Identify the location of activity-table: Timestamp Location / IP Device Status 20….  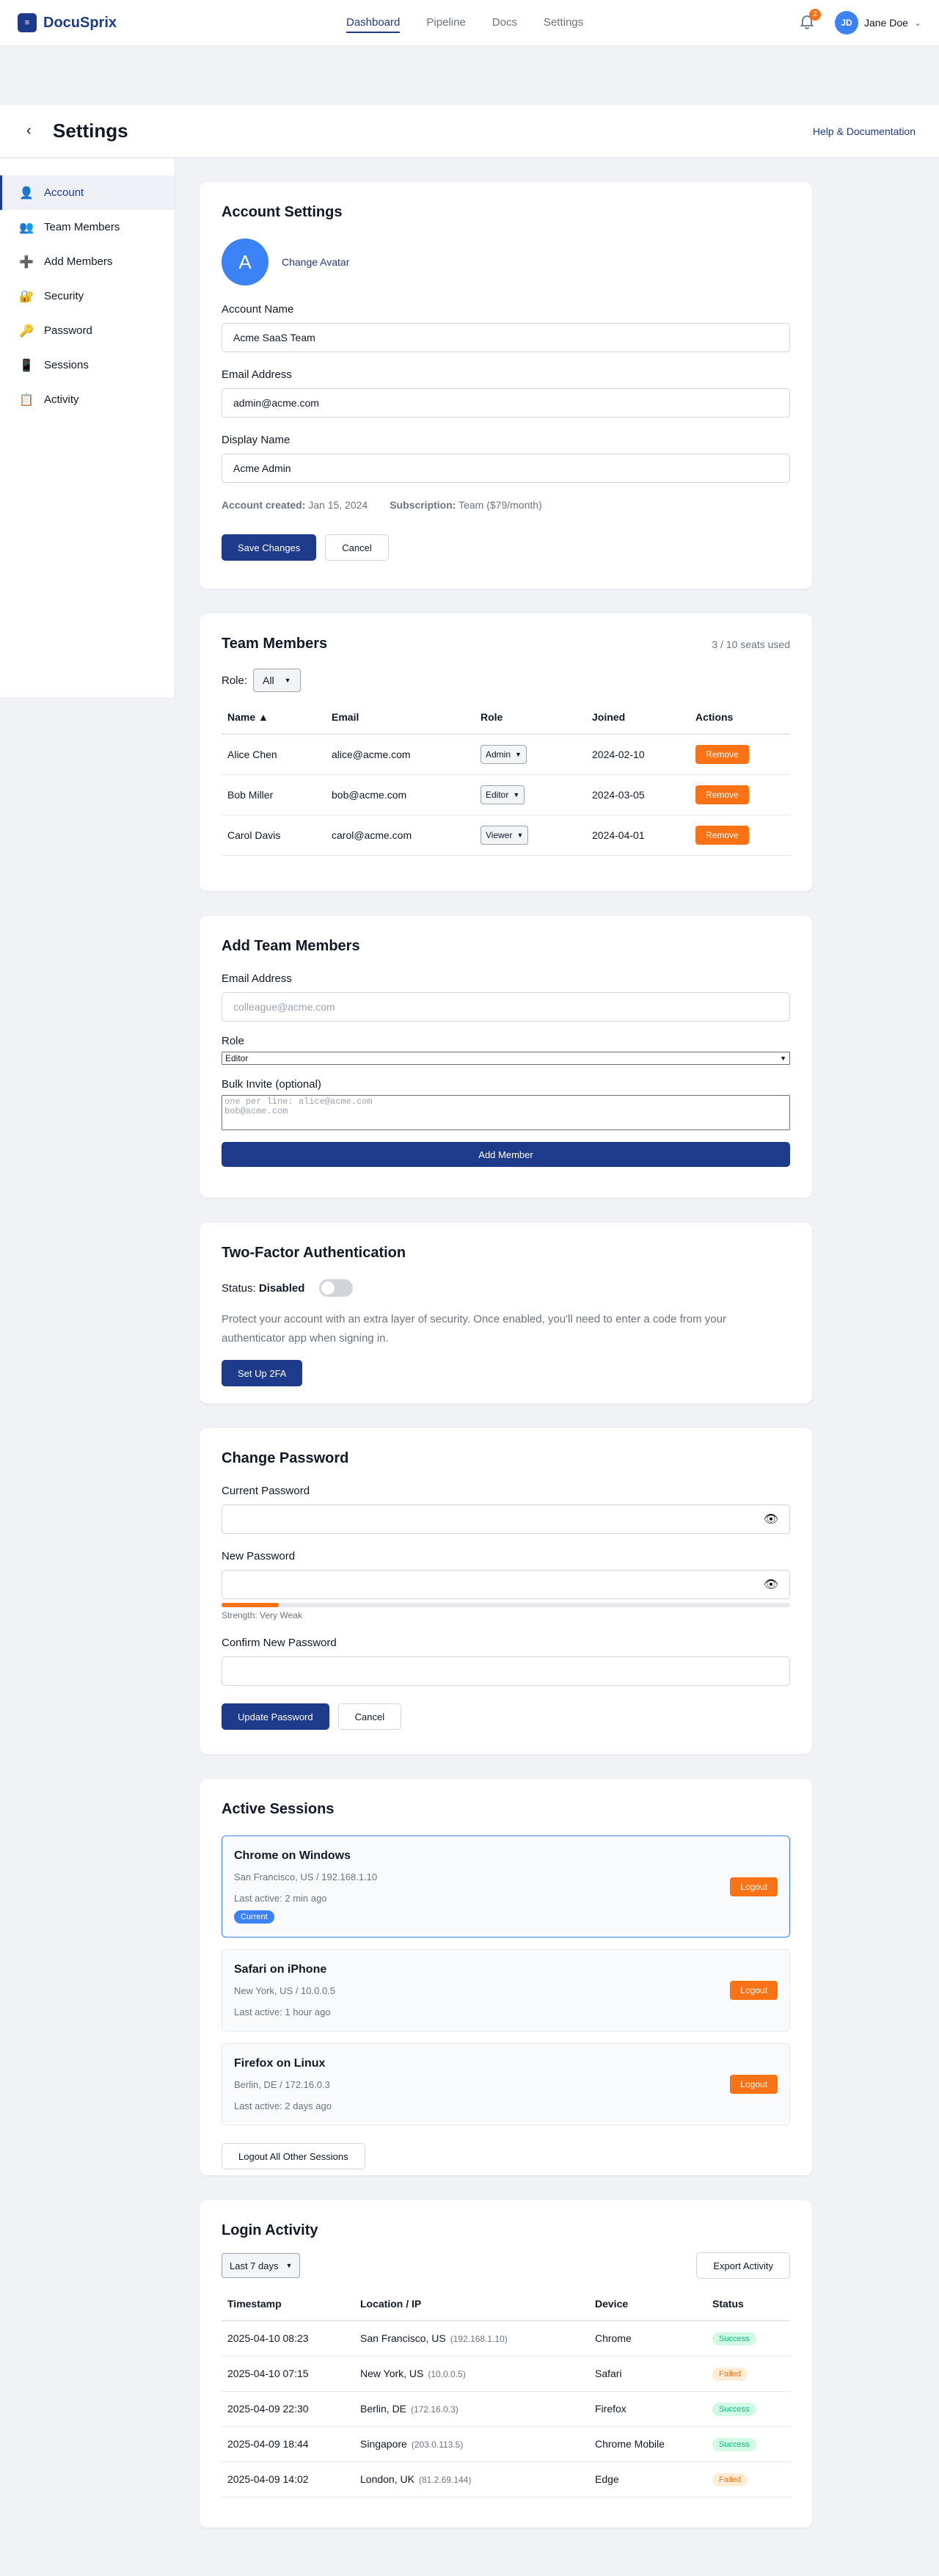
(506, 2392).